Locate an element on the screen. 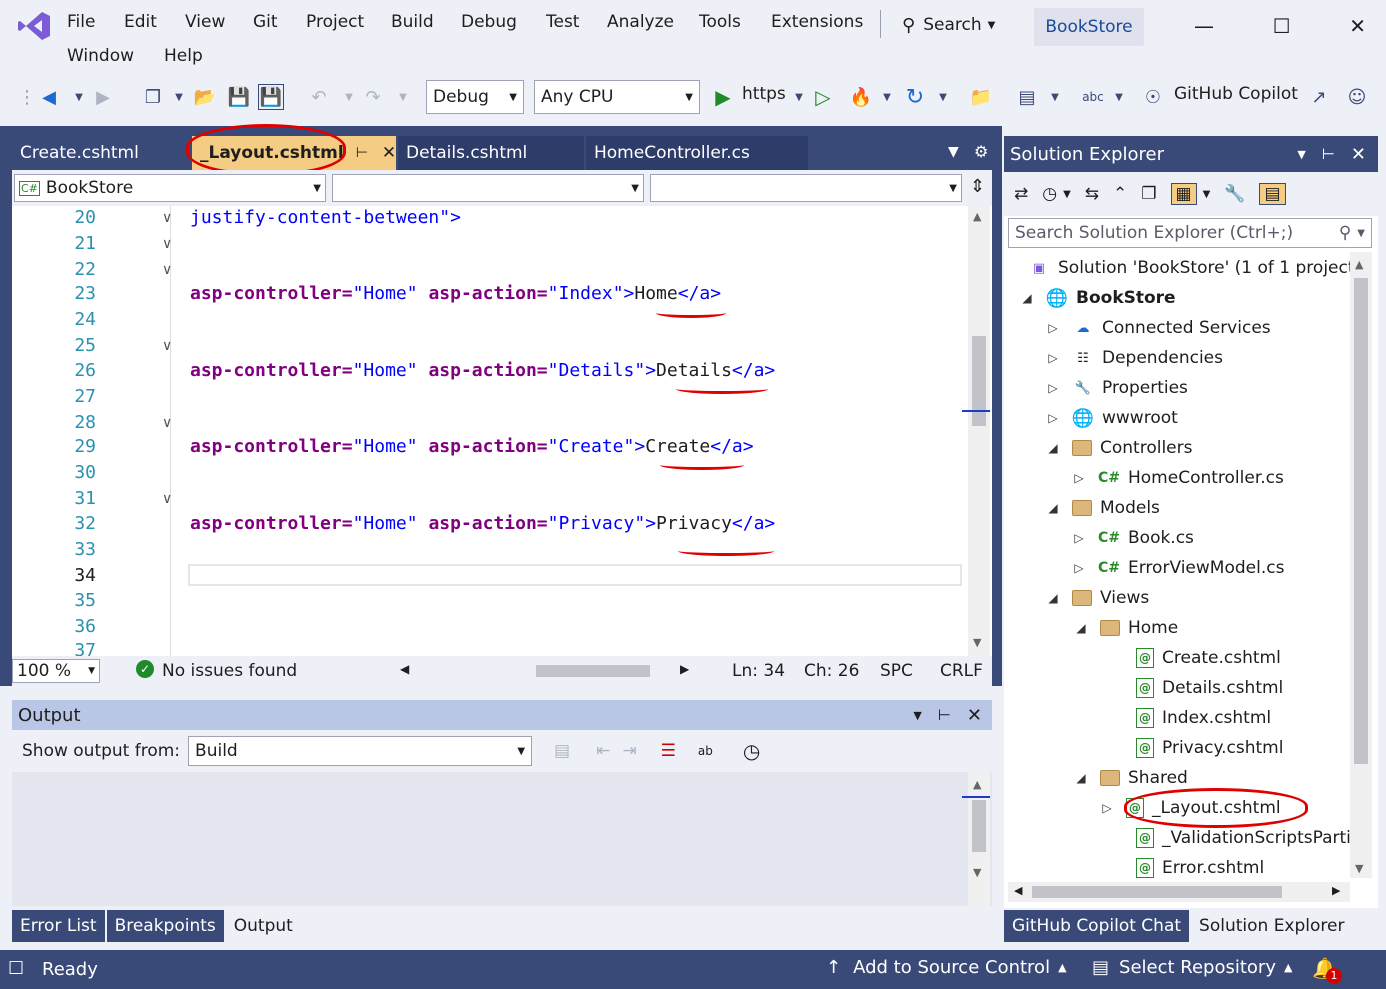  word-wrap-icon: ab is located at coordinates (705, 751).